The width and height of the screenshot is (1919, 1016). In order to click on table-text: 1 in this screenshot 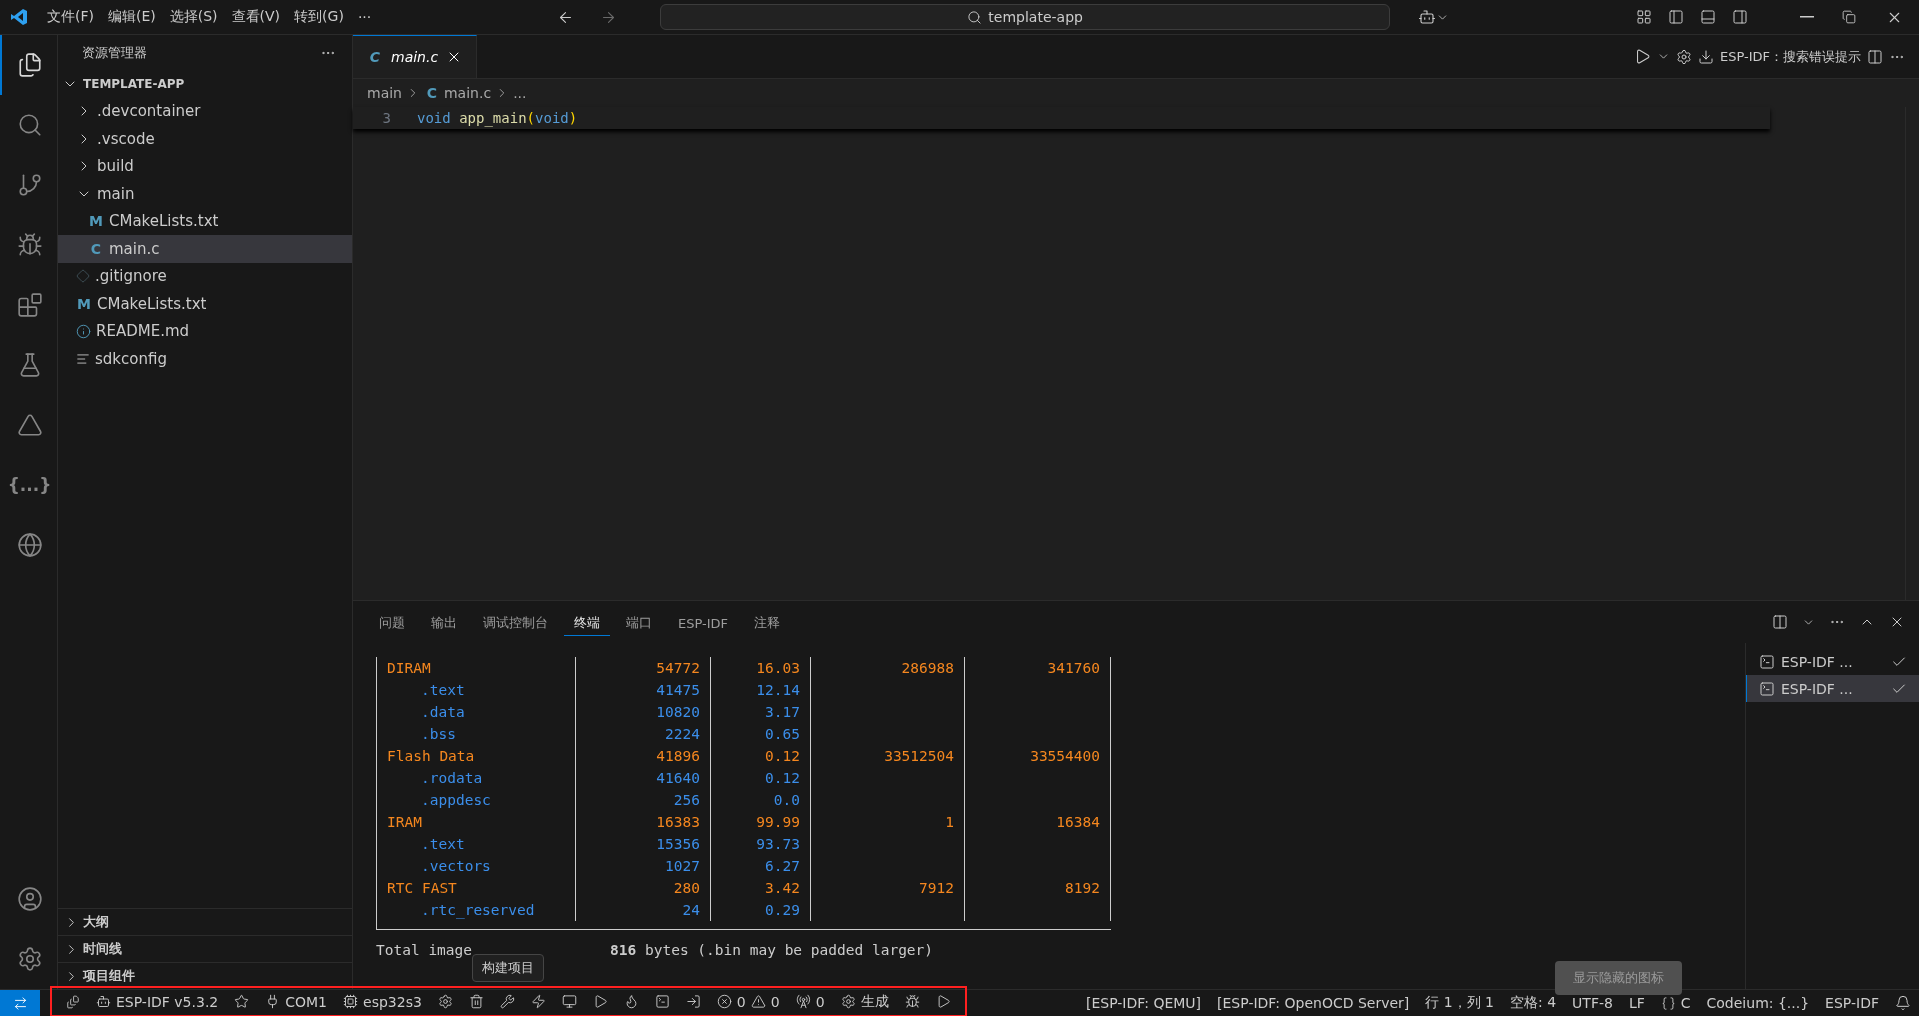, I will do `click(949, 822)`.